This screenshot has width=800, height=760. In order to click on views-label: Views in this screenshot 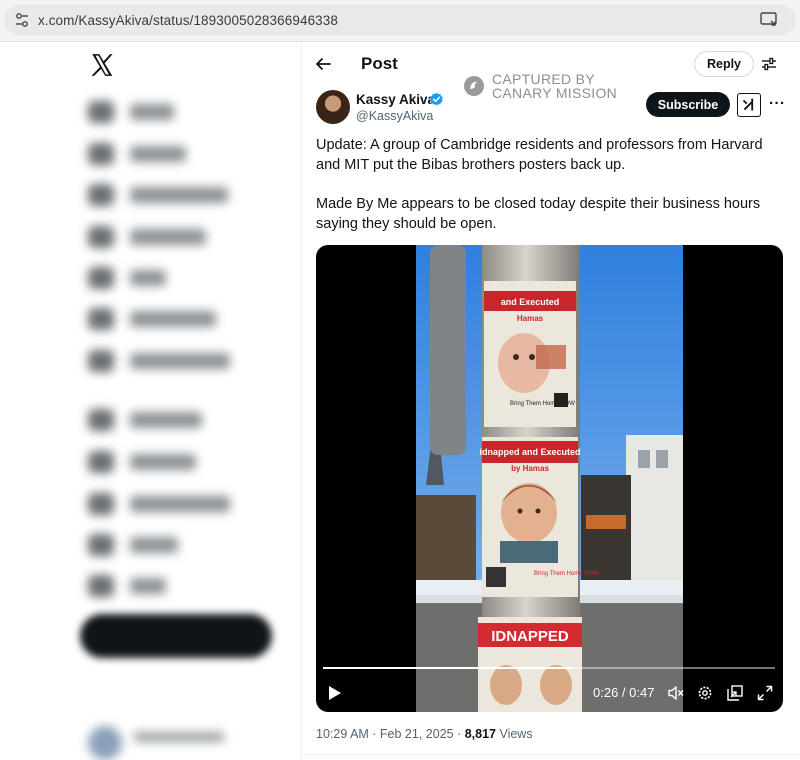, I will do `click(514, 734)`.